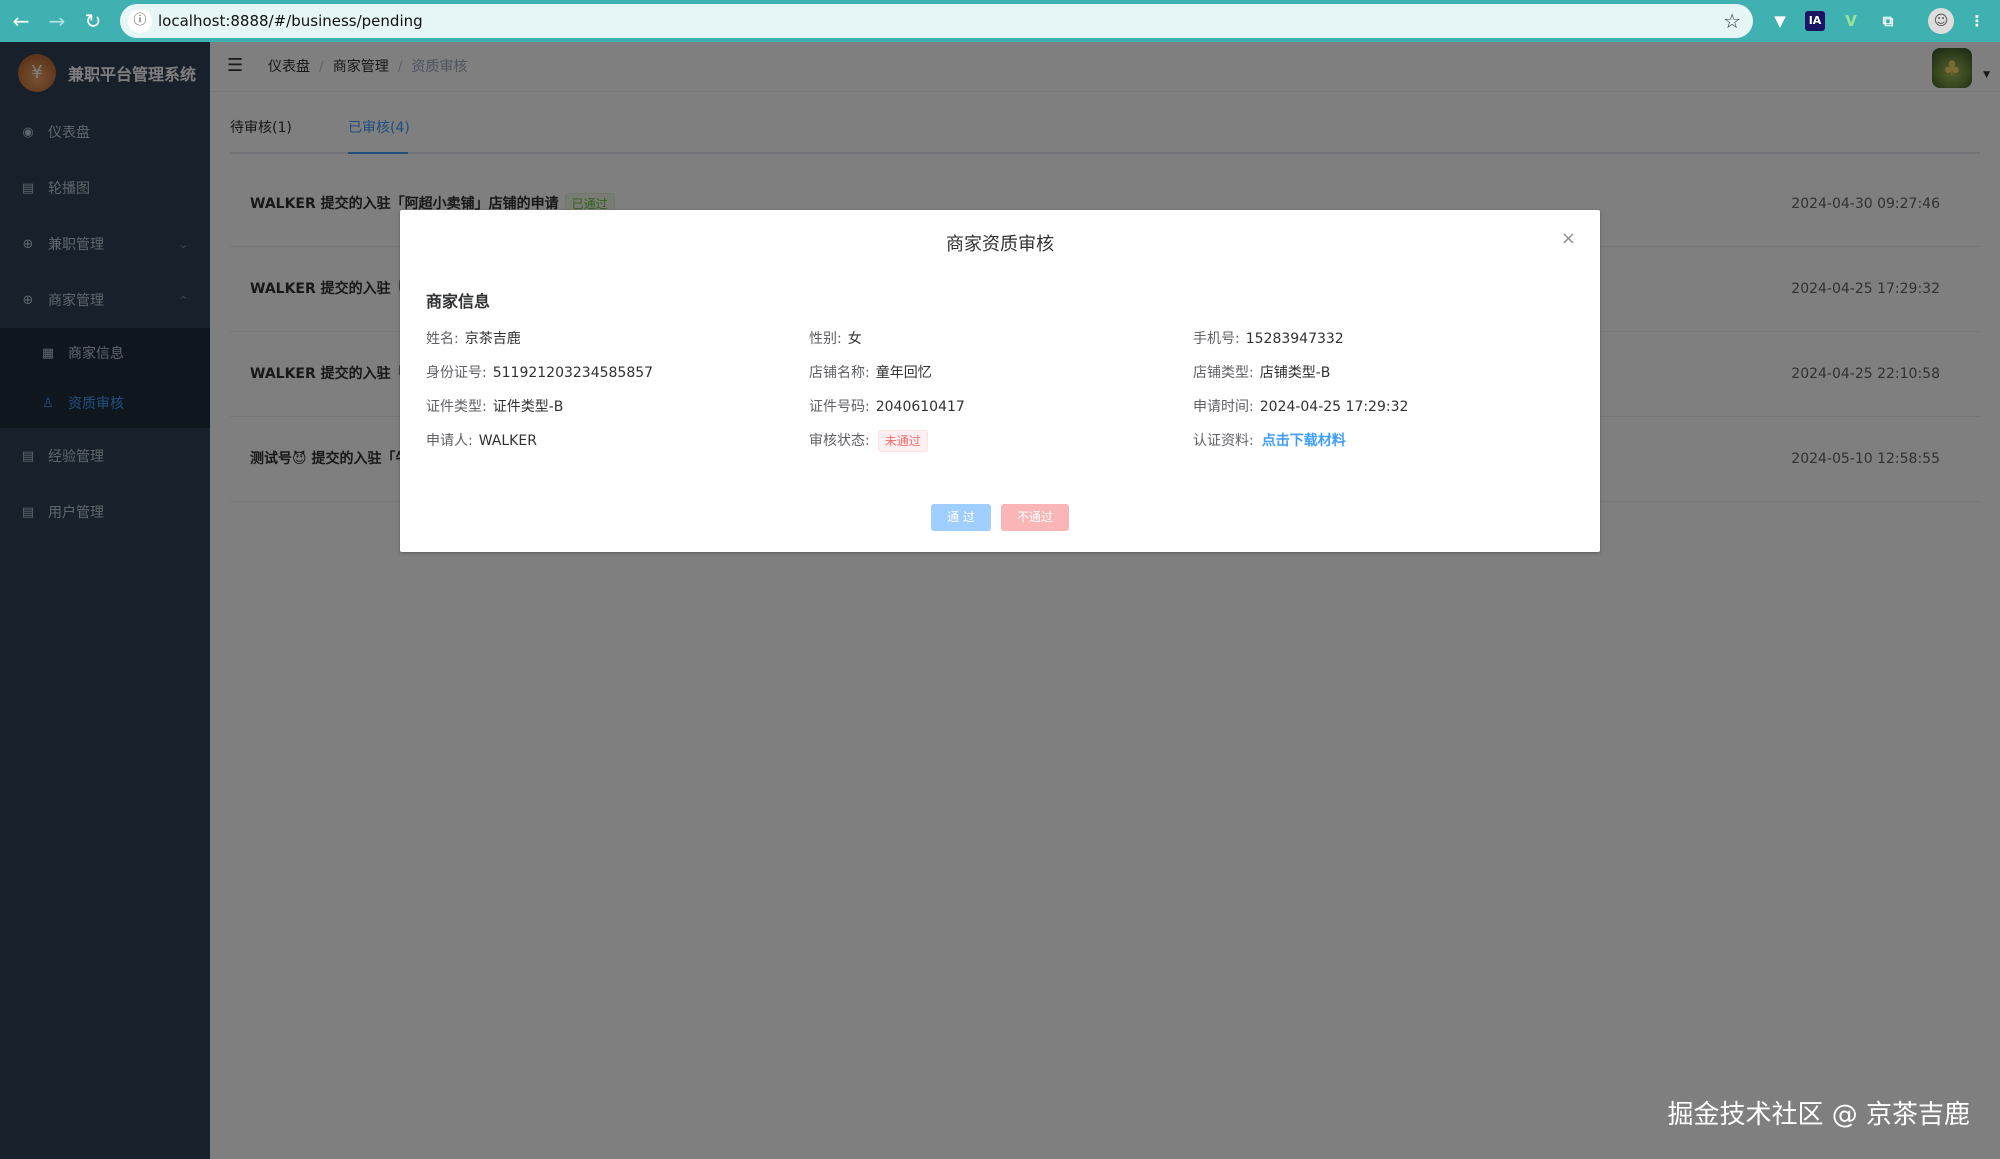 The image size is (2000, 1159). What do you see at coordinates (835, 339) in the screenshot?
I see `info-gender: 性别: 女` at bounding box center [835, 339].